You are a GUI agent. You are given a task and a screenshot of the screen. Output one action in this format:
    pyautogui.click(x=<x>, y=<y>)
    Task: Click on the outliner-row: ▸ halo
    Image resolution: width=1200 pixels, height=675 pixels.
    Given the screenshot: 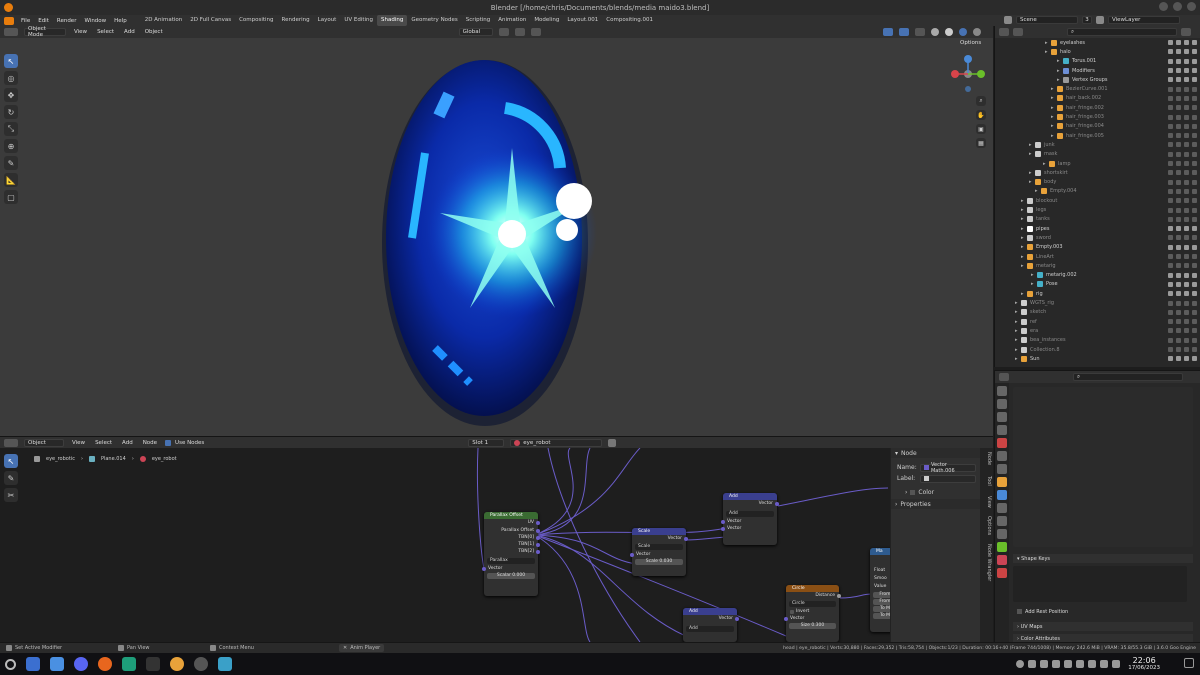 What is the action you would take?
    pyautogui.click(x=1097, y=51)
    